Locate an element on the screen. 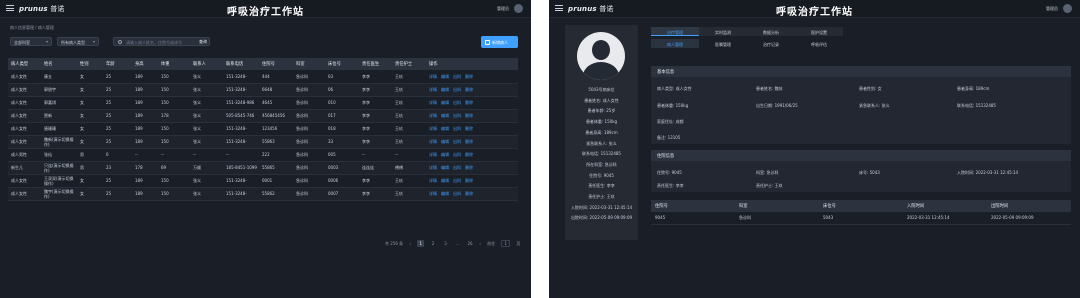 The height and width of the screenshot is (298, 1080). department-select: 全部科室 ▾ is located at coordinates (31, 41).